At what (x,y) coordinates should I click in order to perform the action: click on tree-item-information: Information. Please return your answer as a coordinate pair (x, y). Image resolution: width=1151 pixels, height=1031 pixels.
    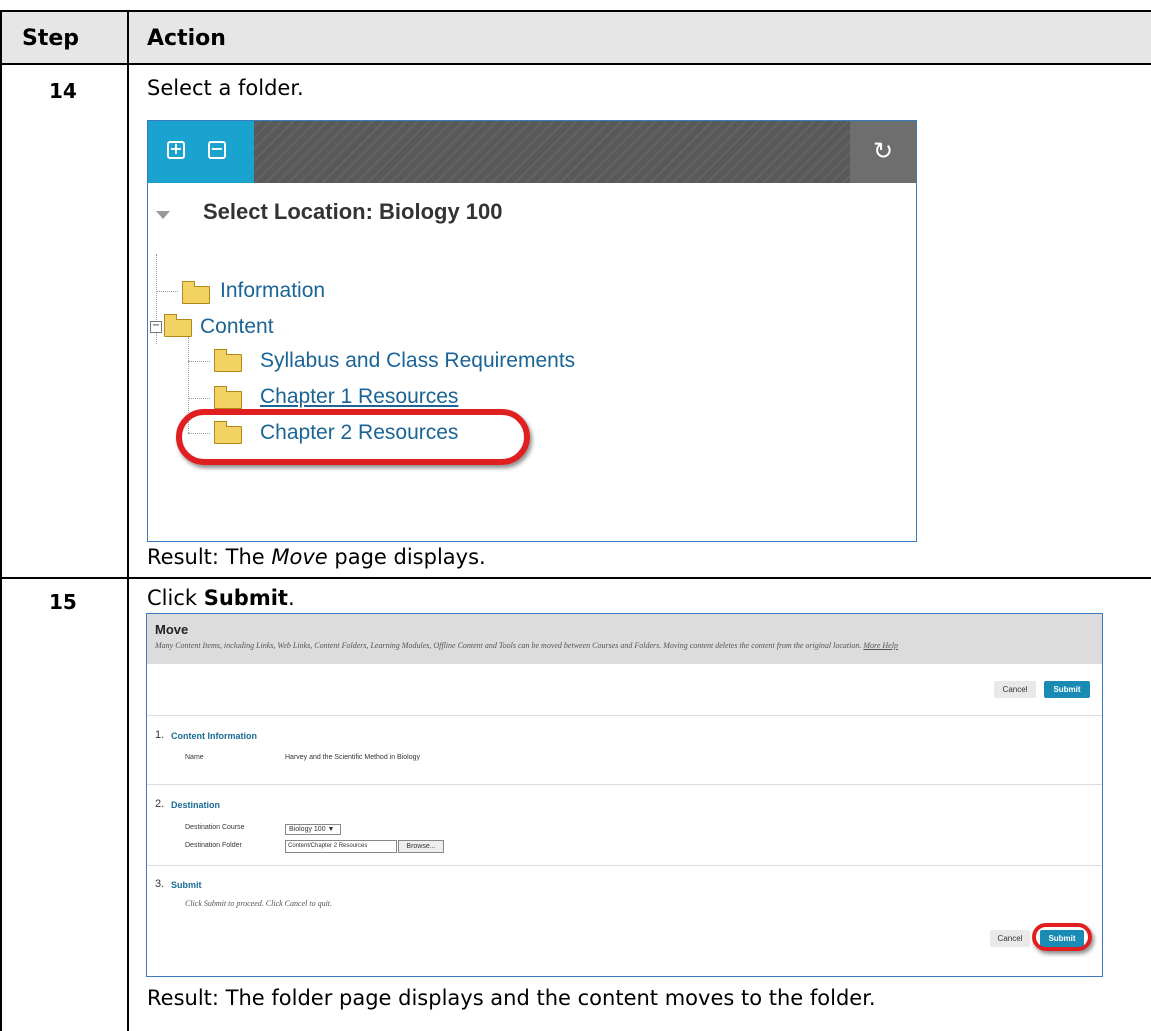
    Looking at the image, I should click on (272, 291).